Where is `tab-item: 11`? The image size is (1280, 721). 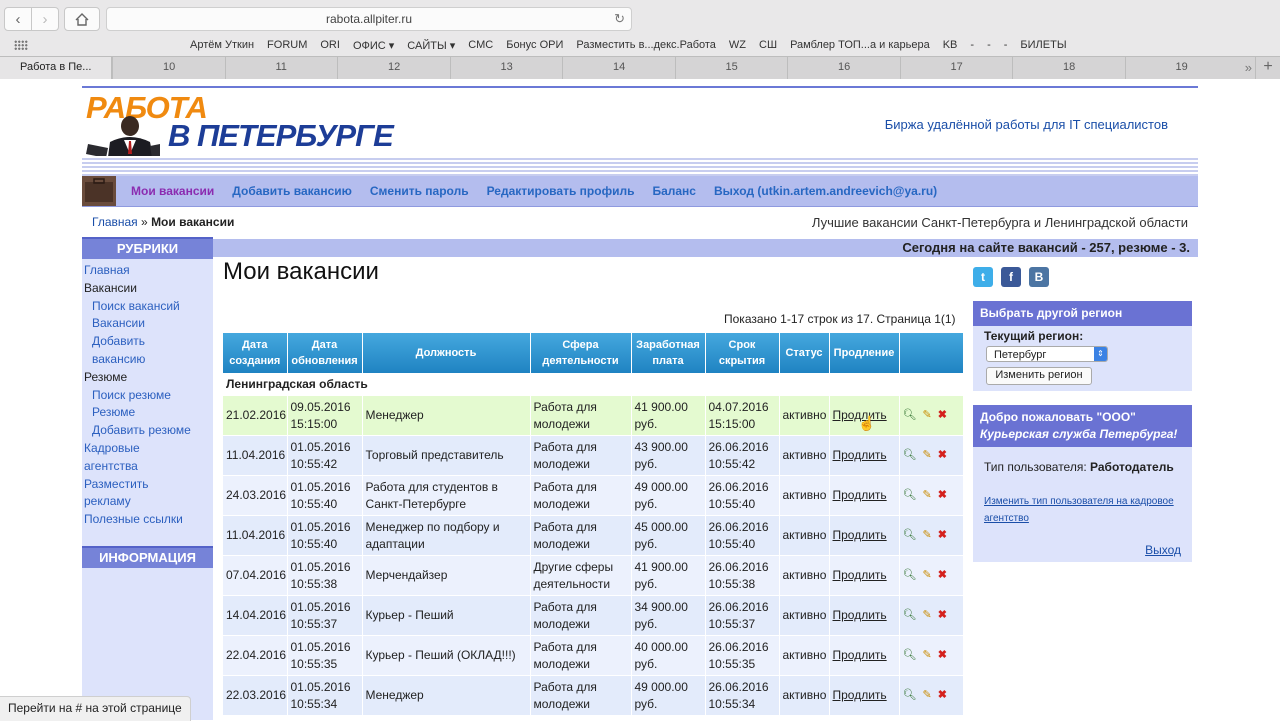
tab-item: 11 is located at coordinates (281, 68).